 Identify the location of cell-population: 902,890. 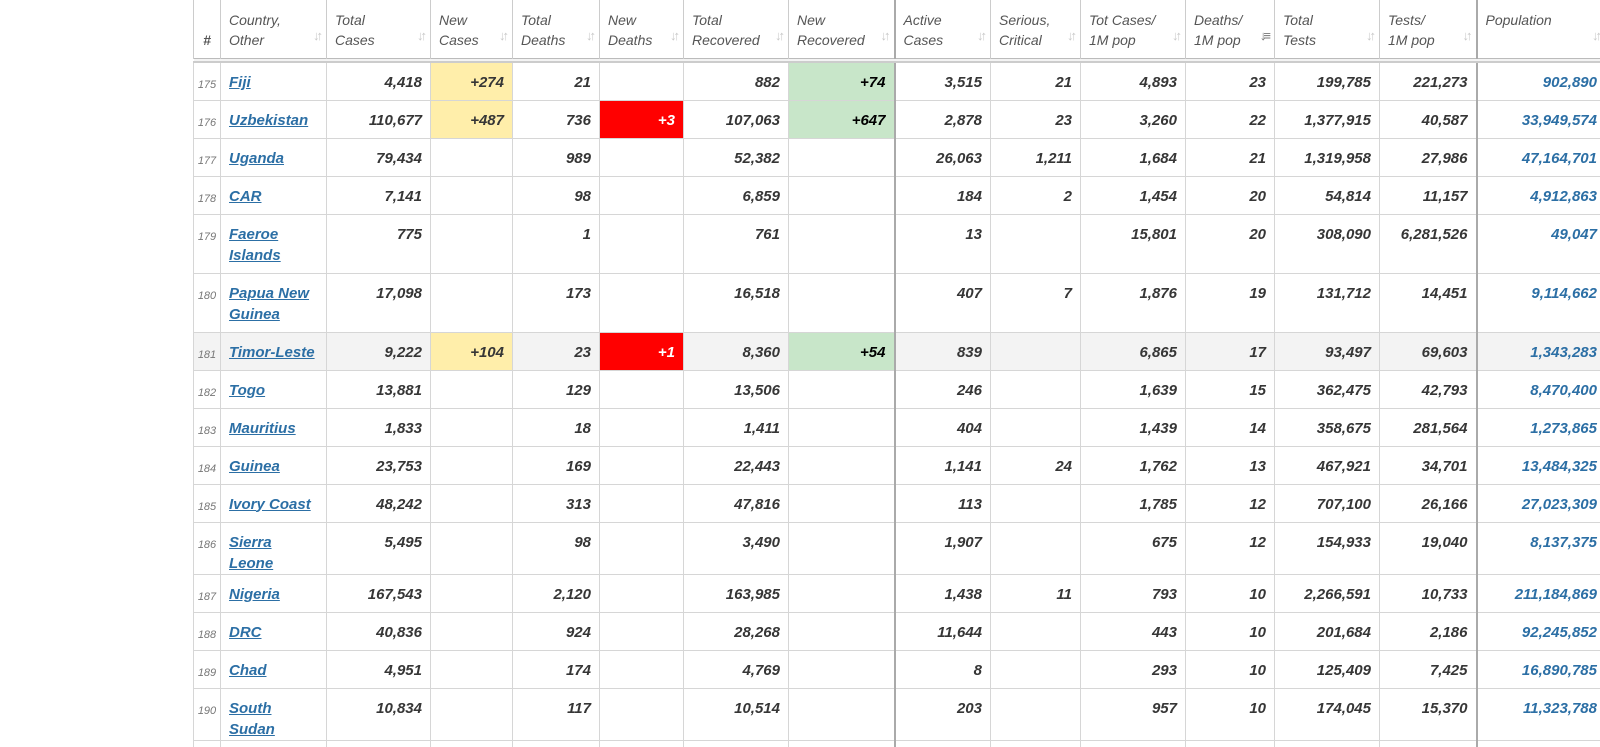
(1538, 81).